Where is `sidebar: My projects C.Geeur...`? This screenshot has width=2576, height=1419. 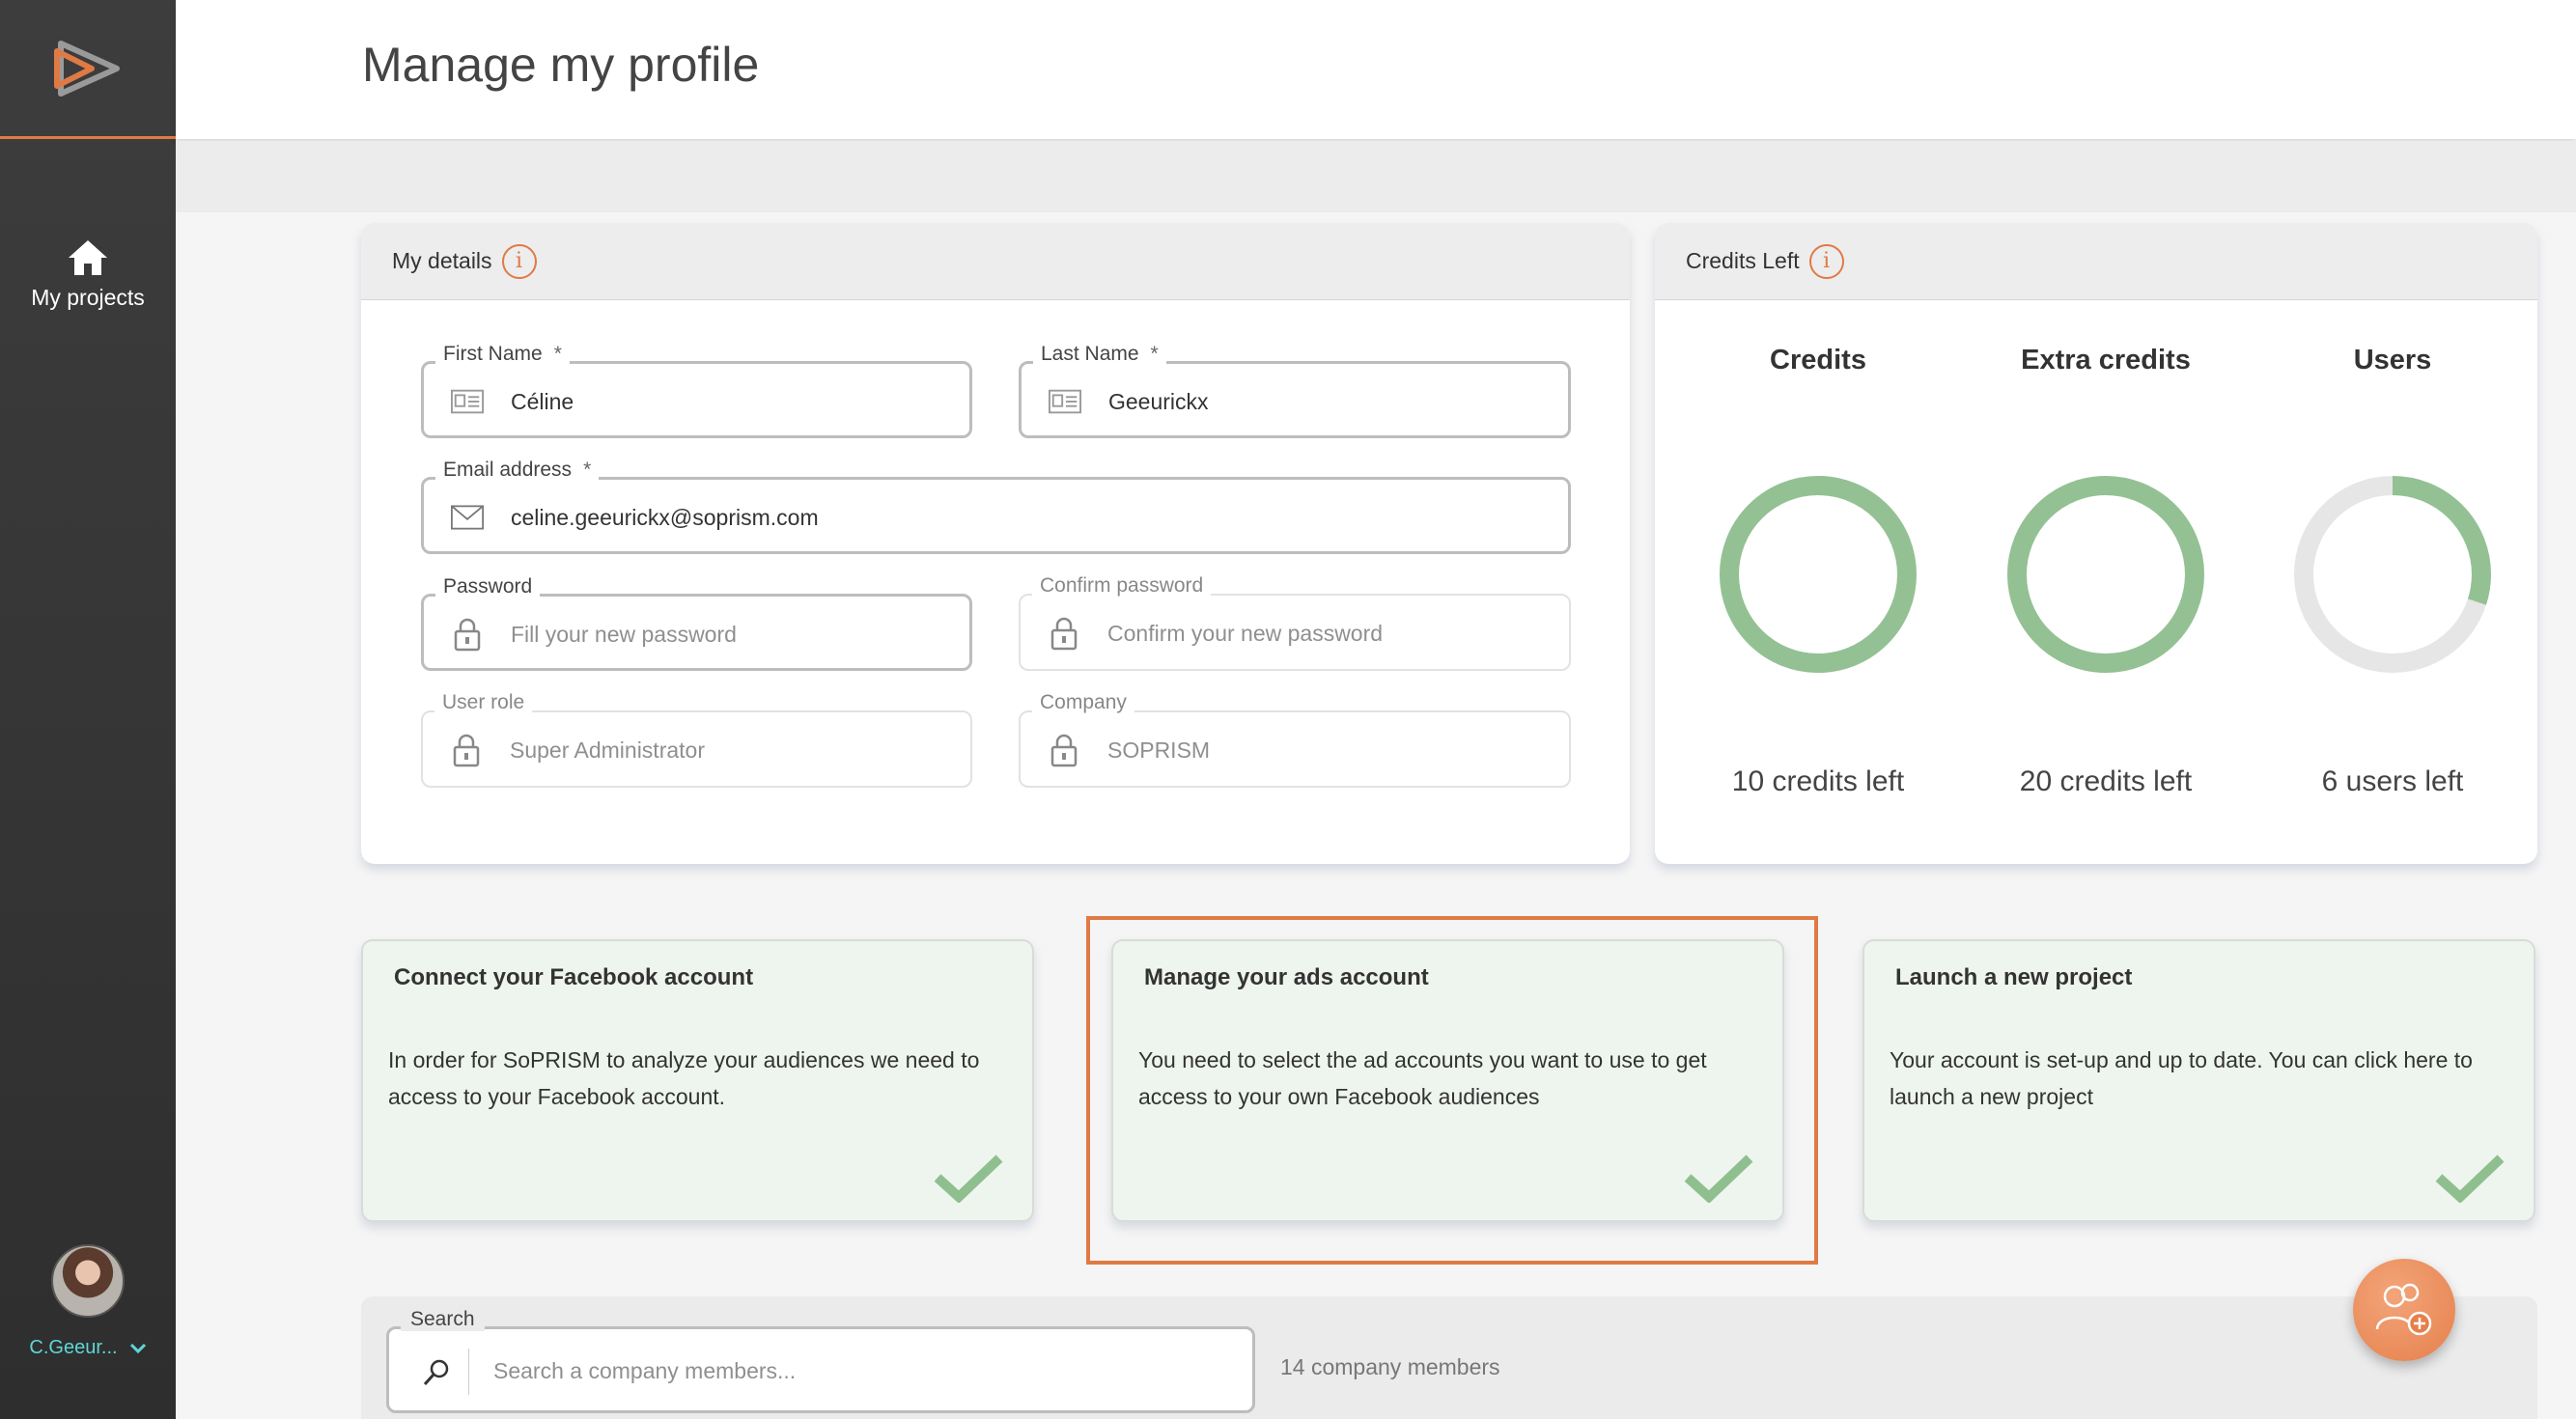 sidebar: My projects C.Geeur... is located at coordinates (88, 709).